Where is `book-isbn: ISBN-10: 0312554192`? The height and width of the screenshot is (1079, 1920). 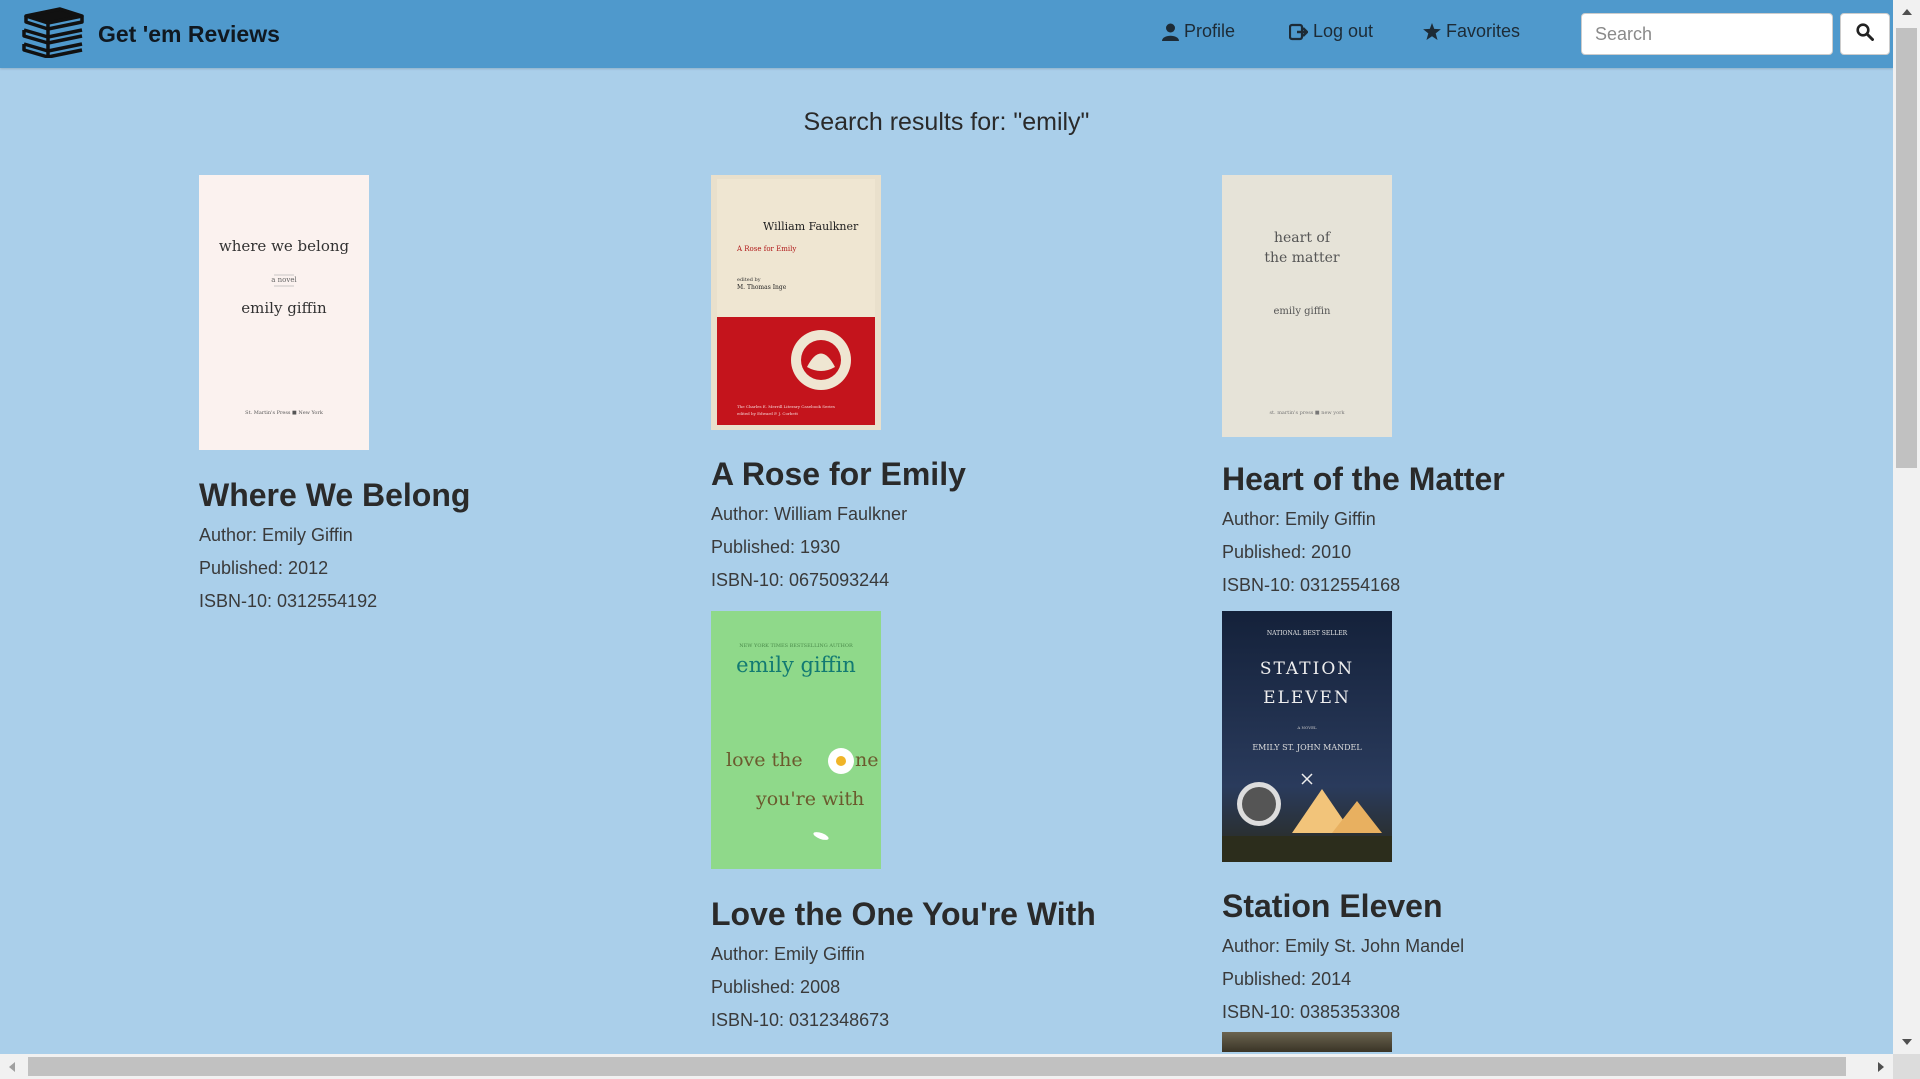
book-isbn: ISBN-10: 0312554192 is located at coordinates (288, 601).